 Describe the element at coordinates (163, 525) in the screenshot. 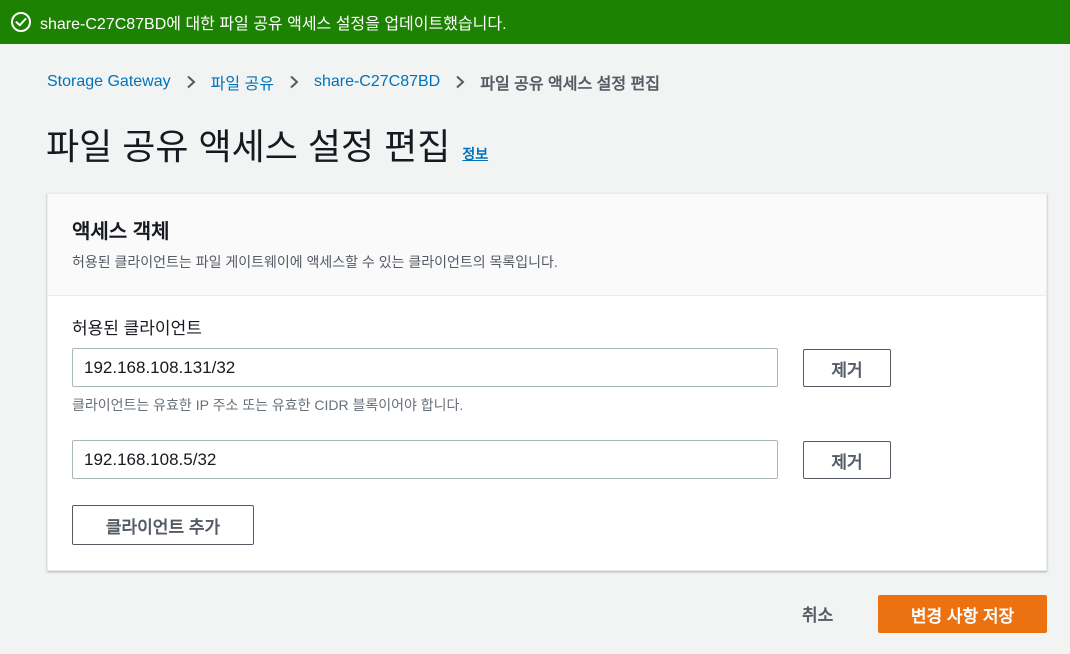

I see `add-client-button: 클라이언트 추가` at that location.